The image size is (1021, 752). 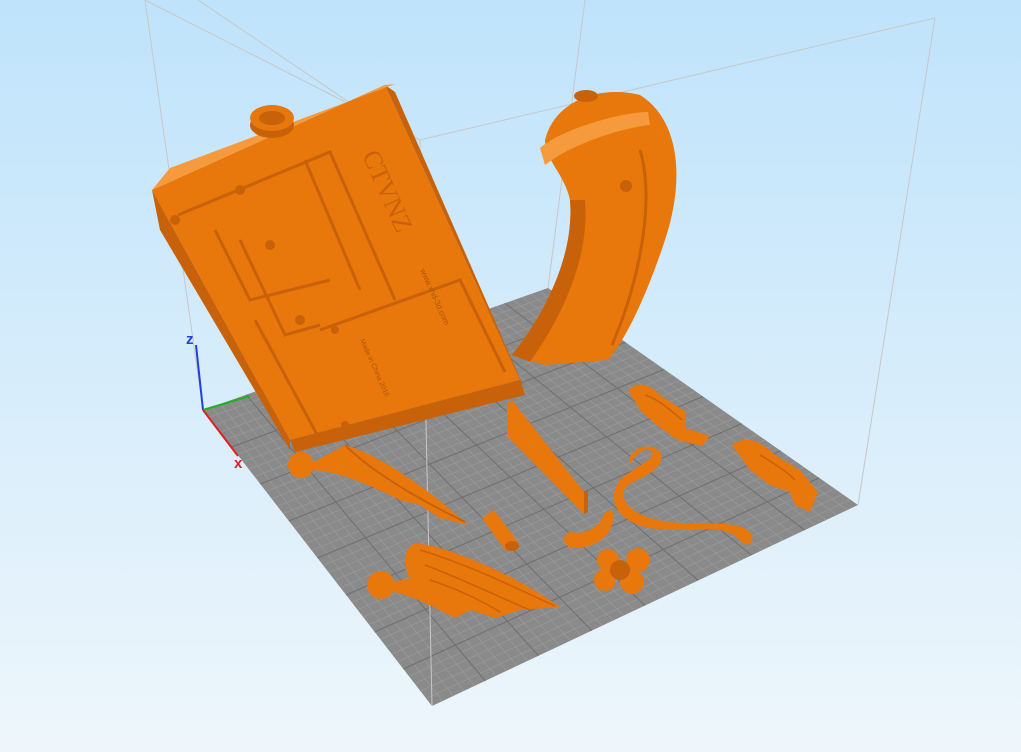 What do you see at coordinates (238, 463) in the screenshot?
I see `x-axis-label: x` at bounding box center [238, 463].